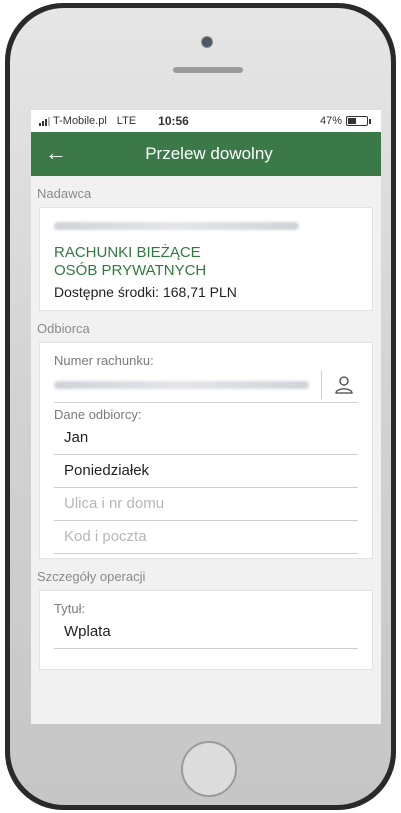 The image size is (401, 813). I want to click on details-section-label: Szczegóły operacji, so click(91, 576).